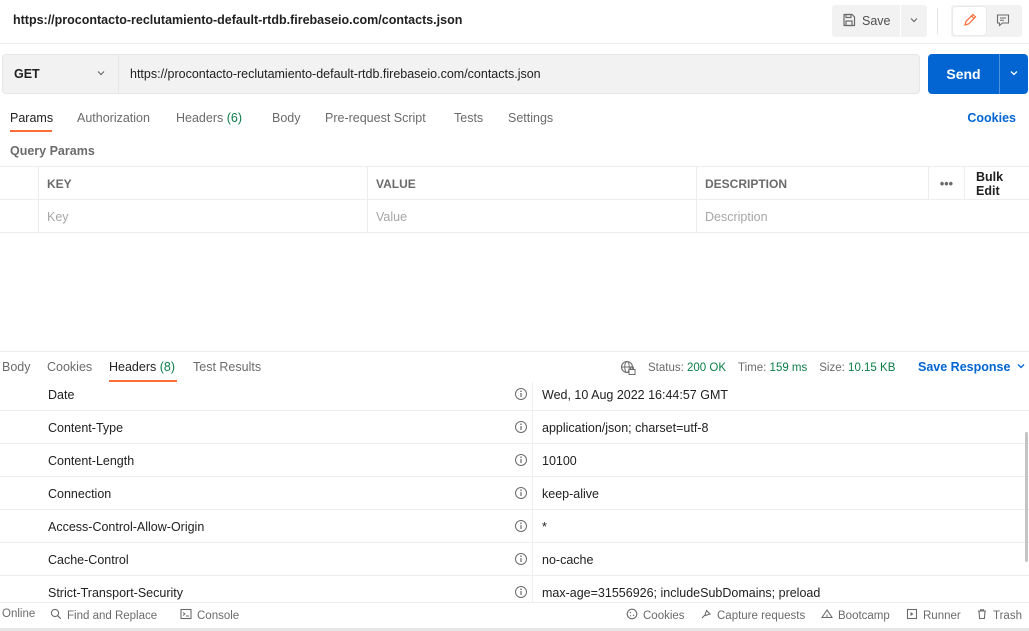 The height and width of the screenshot is (631, 1029). What do you see at coordinates (91, 460) in the screenshot?
I see `header-key: Content-Length` at bounding box center [91, 460].